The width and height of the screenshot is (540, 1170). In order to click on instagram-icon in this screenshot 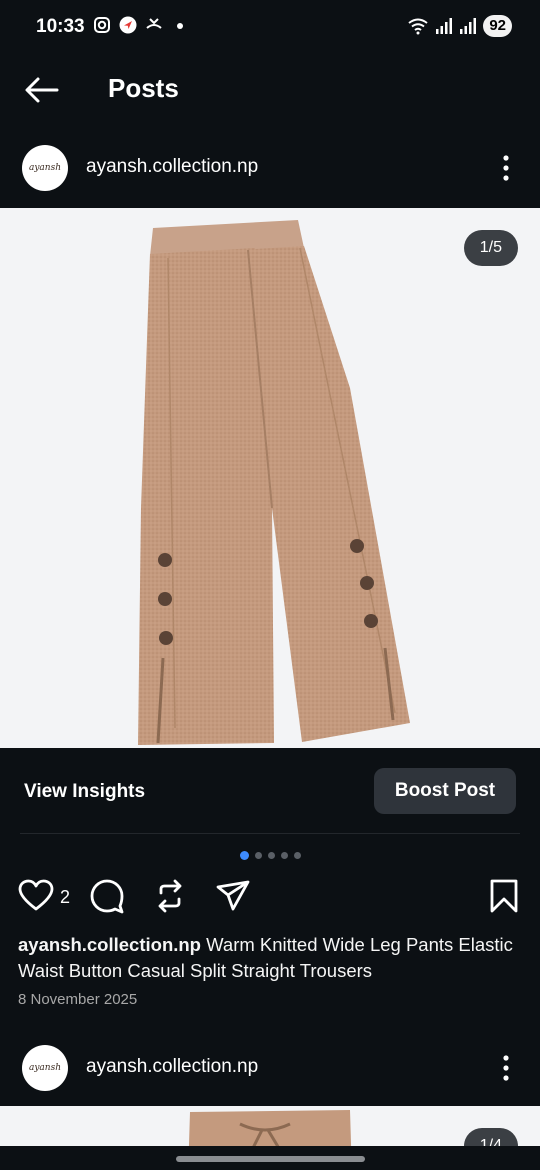, I will do `click(102, 25)`.